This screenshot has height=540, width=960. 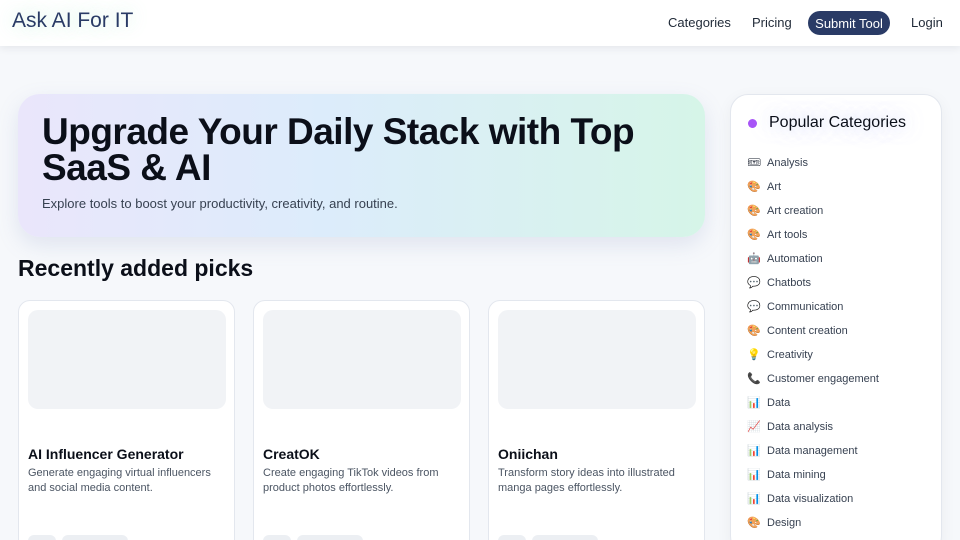 I want to click on category-label: Creativity, so click(x=790, y=355).